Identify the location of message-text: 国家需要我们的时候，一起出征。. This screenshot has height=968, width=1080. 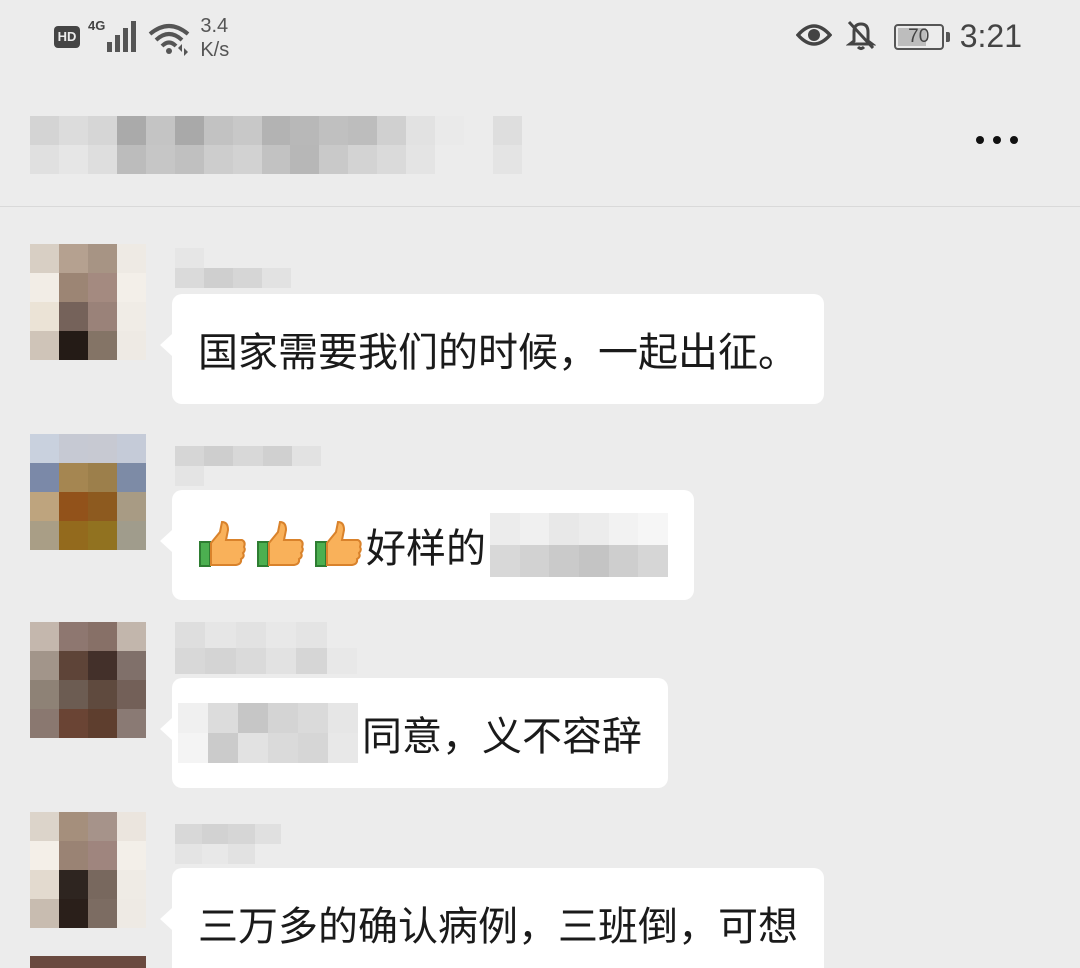
(498, 353).